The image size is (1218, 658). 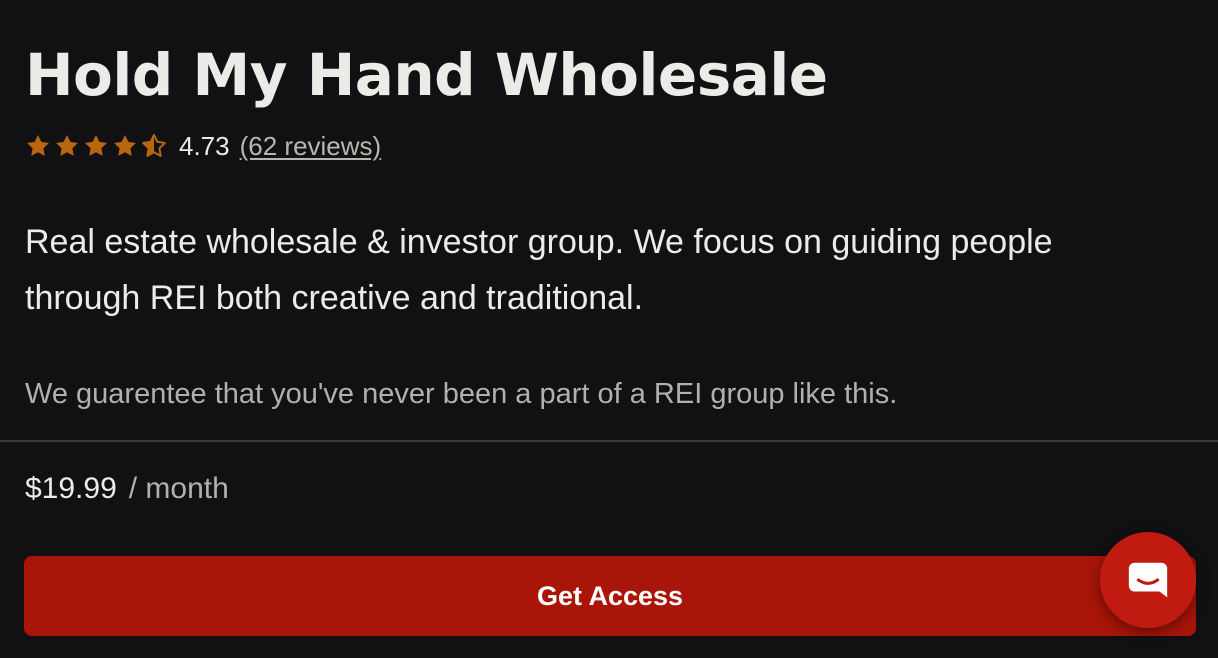 I want to click on rating-row: 4.73 (62 reviews), so click(x=203, y=146).